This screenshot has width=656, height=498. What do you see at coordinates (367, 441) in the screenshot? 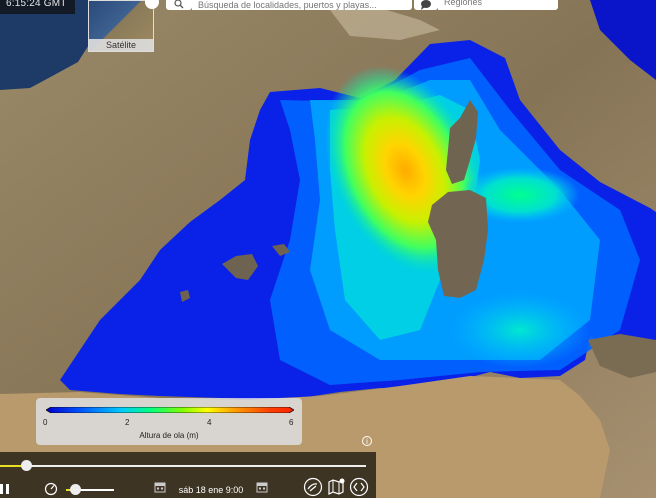
I see `info-icon: i` at bounding box center [367, 441].